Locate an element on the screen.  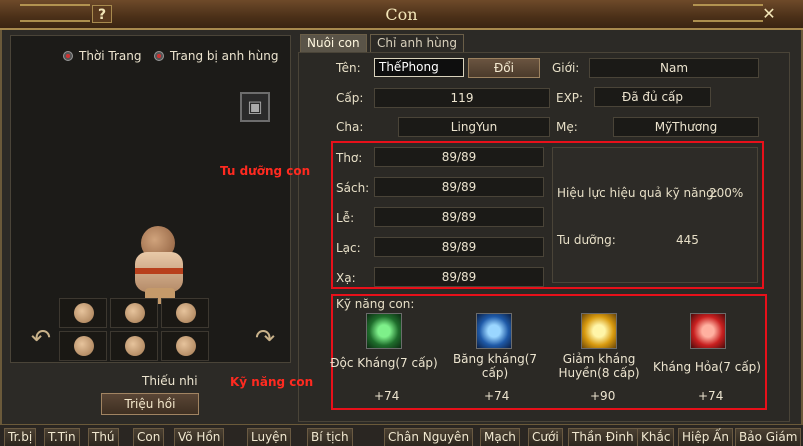
radio-hero-equipment: Trang bị anh hùng is located at coordinates (216, 56).